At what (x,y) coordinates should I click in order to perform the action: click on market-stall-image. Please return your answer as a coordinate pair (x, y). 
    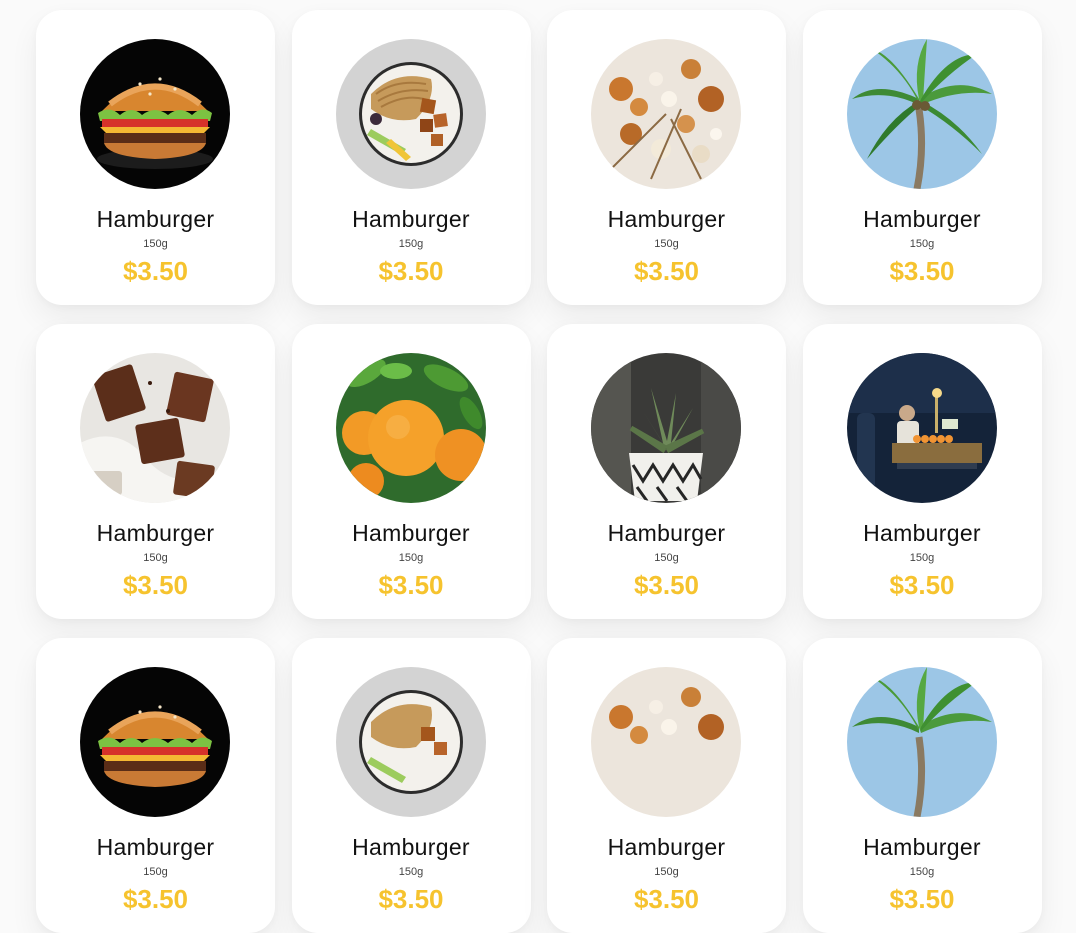
    Looking at the image, I should click on (921, 428).